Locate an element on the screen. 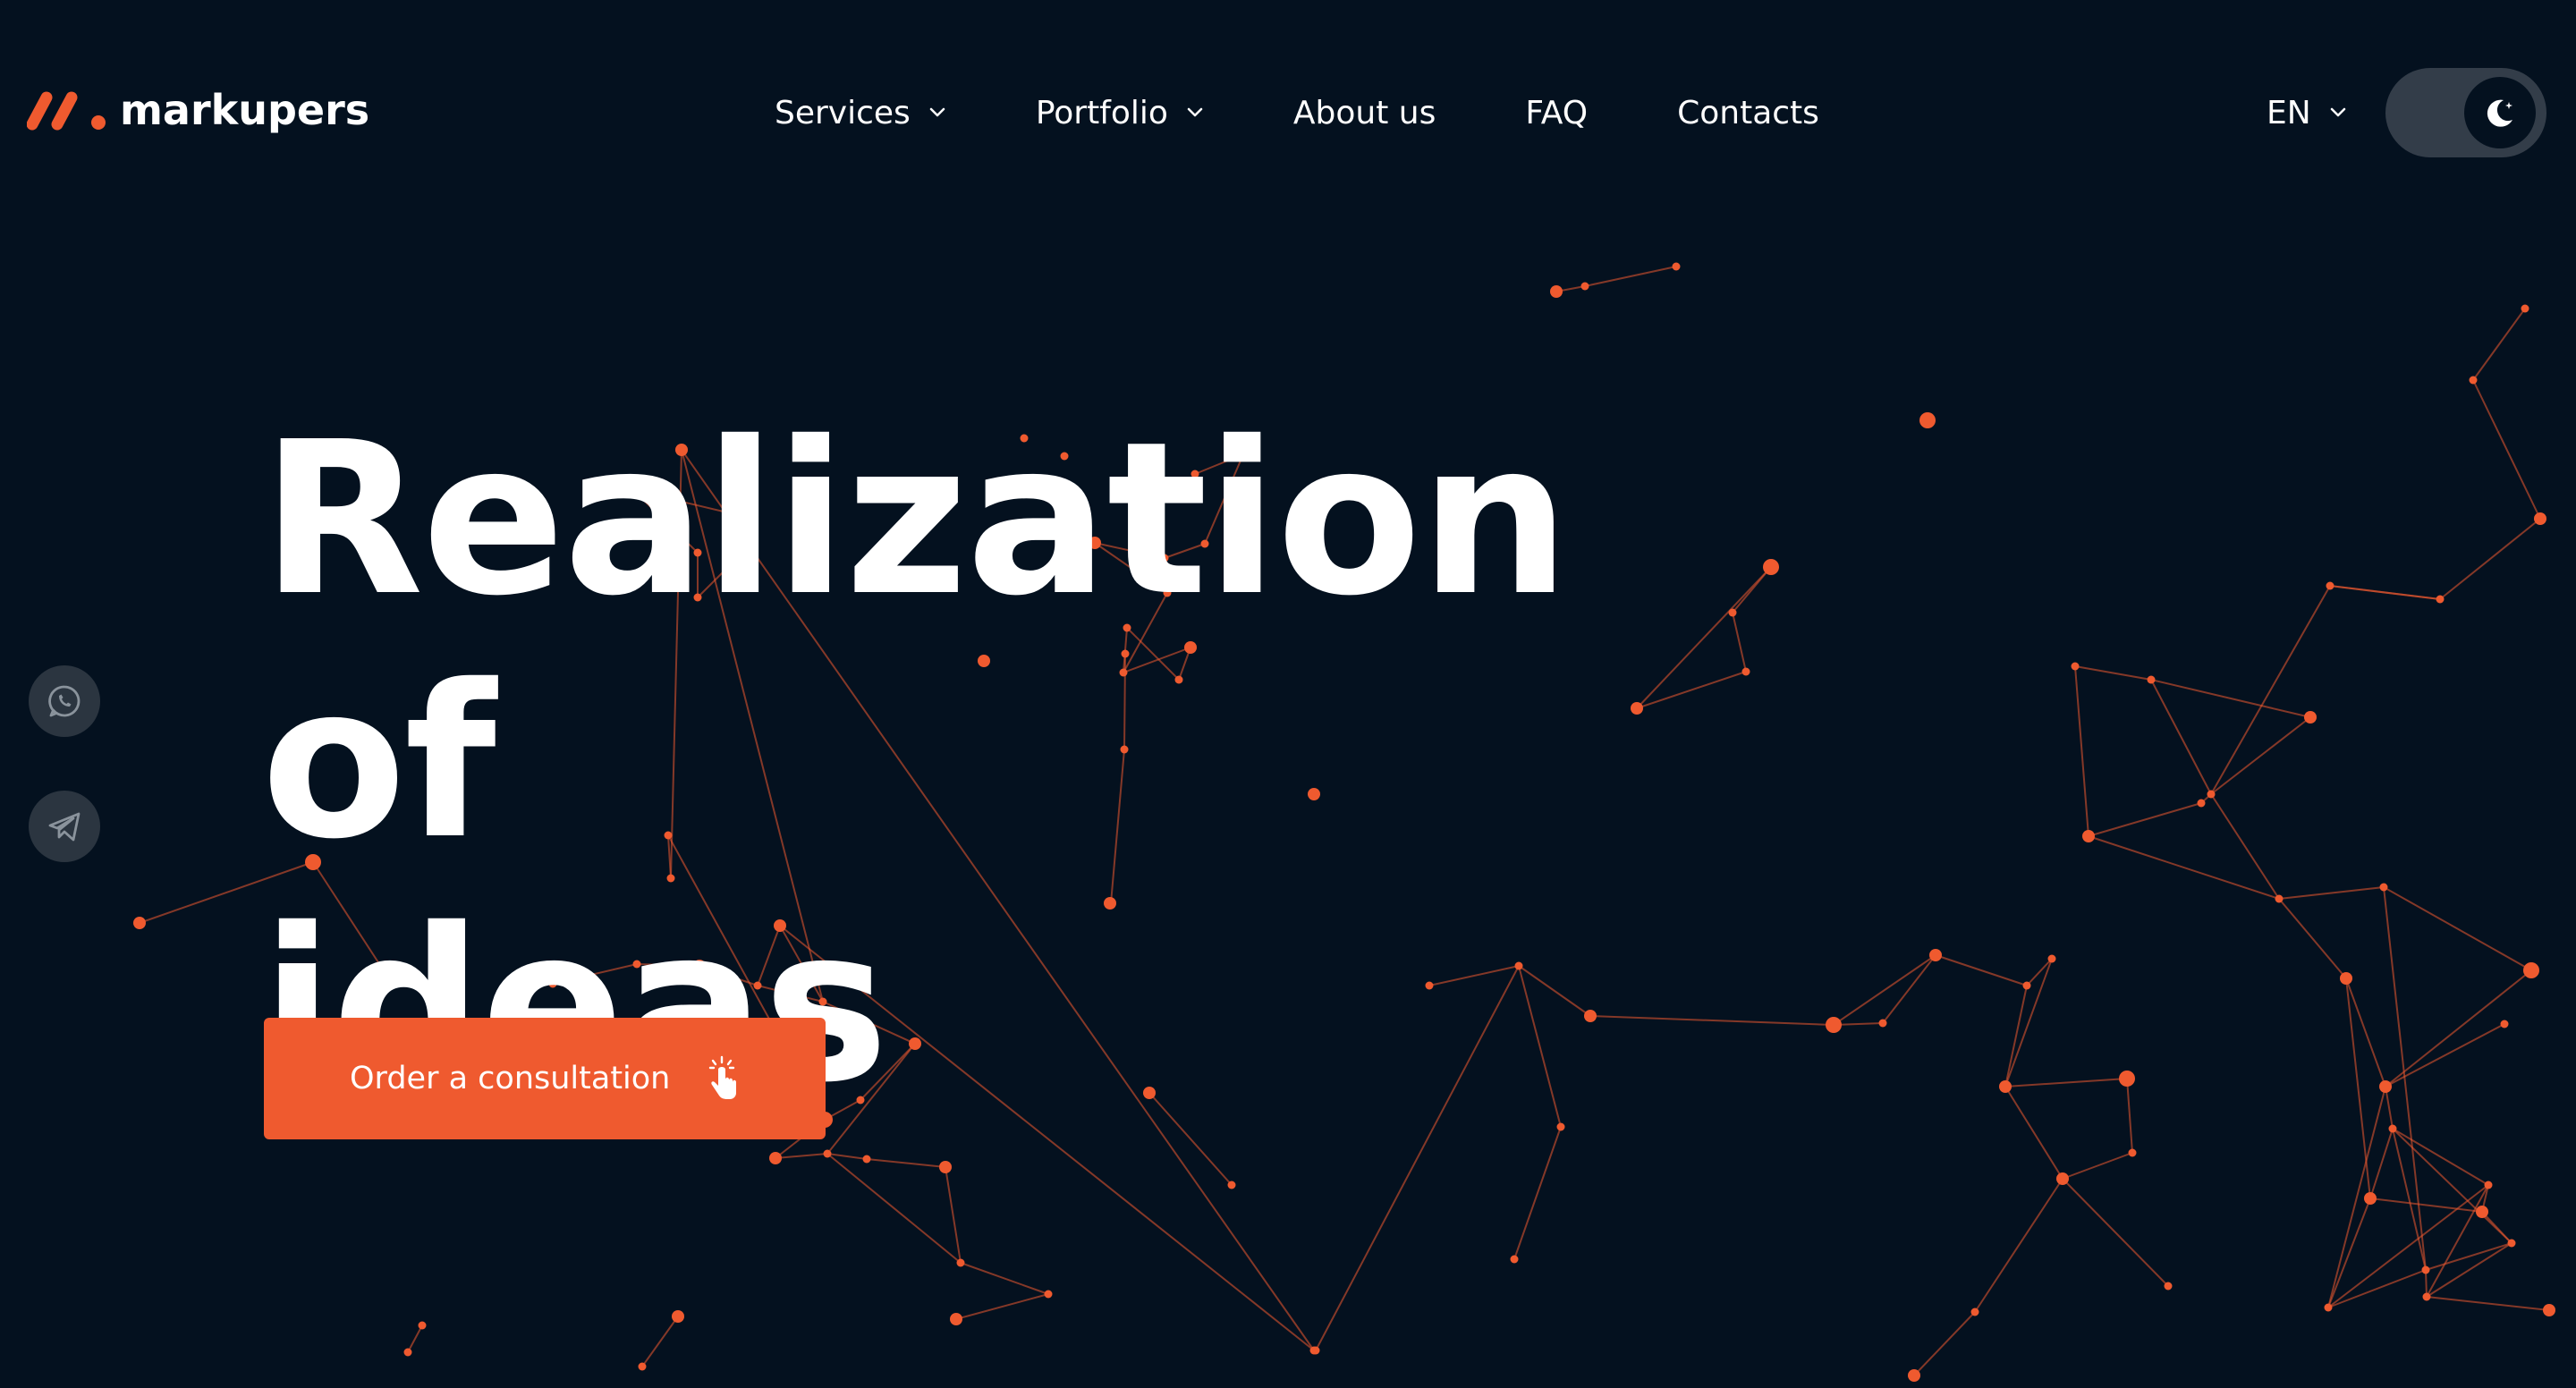 The image size is (2576, 1388). nav-item-label: About us is located at coordinates (1364, 113).